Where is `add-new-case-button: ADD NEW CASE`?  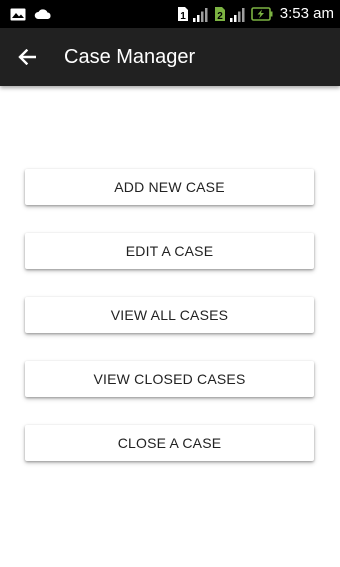
add-new-case-button: ADD NEW CASE is located at coordinates (169, 187).